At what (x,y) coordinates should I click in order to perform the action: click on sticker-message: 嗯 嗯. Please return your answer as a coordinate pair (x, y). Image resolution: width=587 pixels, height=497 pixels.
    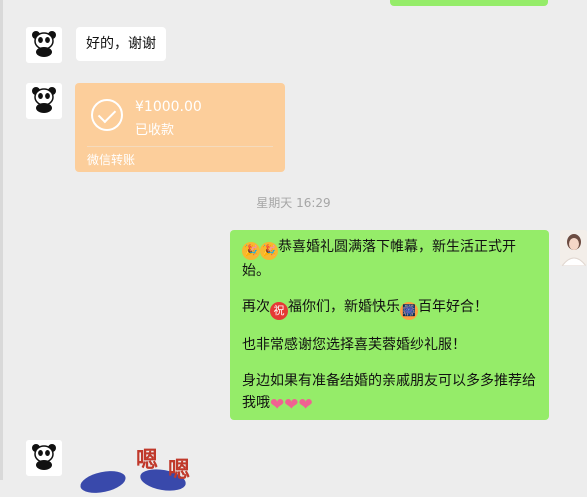
    Looking at the image, I should click on (144, 468).